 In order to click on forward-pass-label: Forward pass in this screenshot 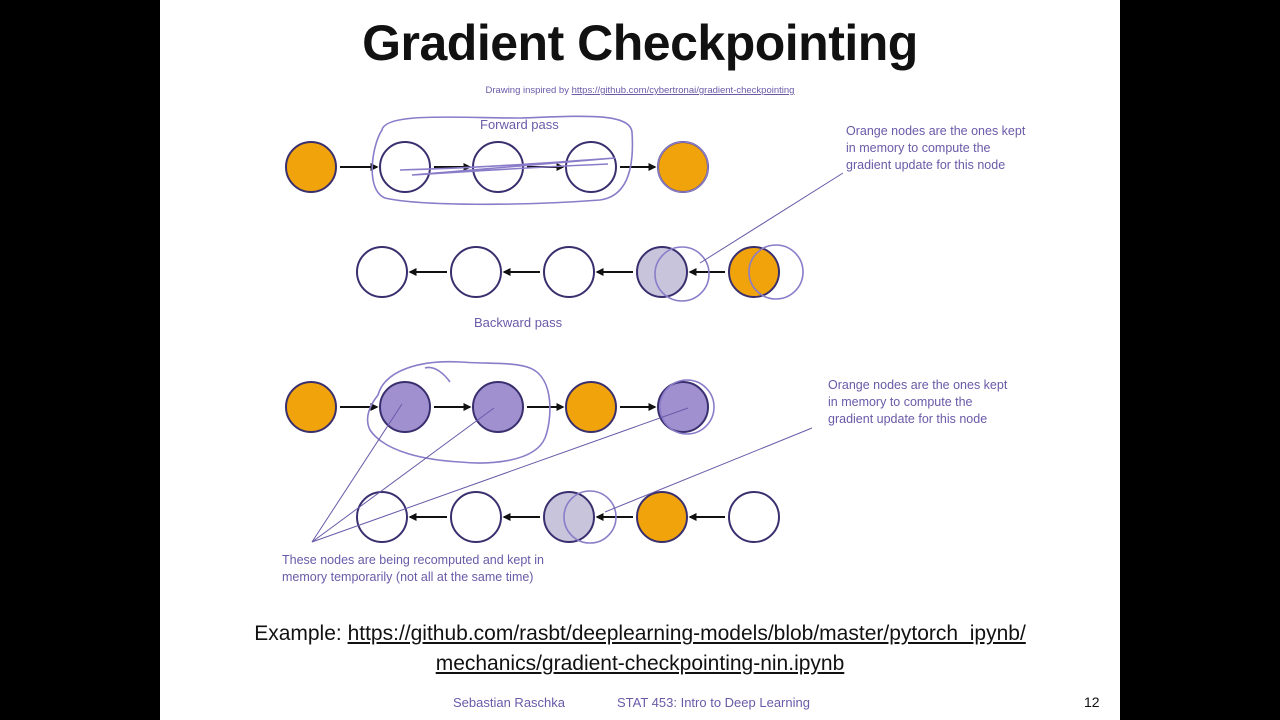, I will do `click(519, 124)`.